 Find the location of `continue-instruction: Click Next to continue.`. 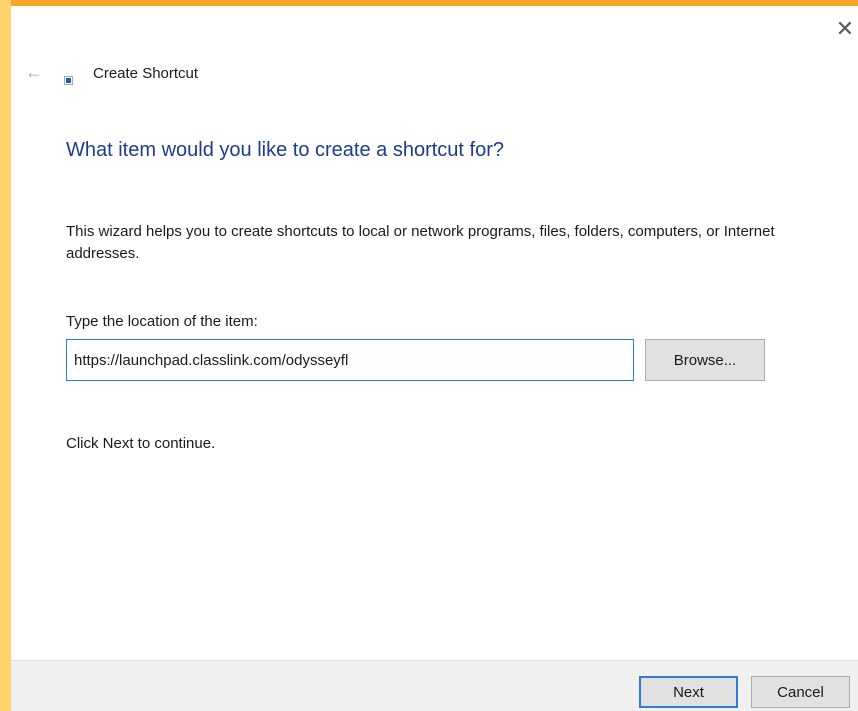

continue-instruction: Click Next to continue. is located at coordinates (141, 443).